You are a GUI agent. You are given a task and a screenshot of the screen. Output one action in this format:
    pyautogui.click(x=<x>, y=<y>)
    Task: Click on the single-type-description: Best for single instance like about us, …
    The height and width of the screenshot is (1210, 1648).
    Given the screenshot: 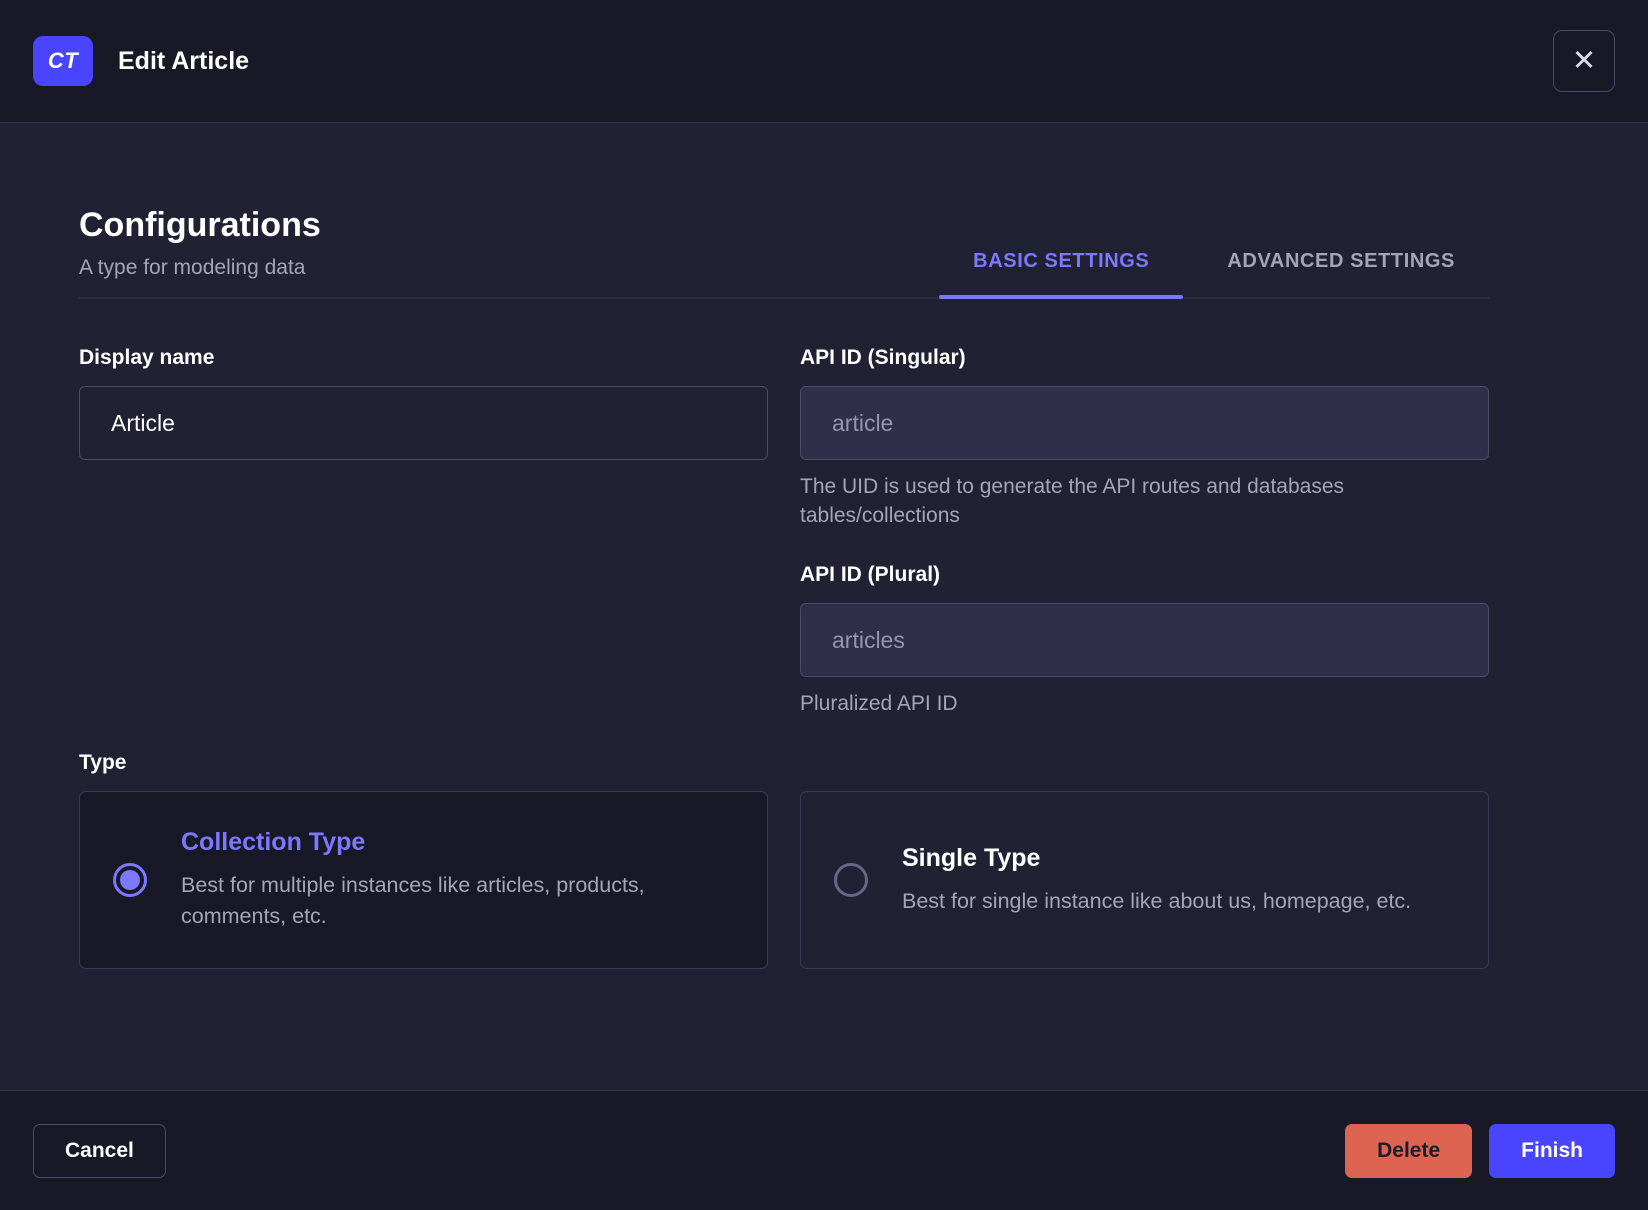 What is the action you would take?
    pyautogui.click(x=1157, y=900)
    